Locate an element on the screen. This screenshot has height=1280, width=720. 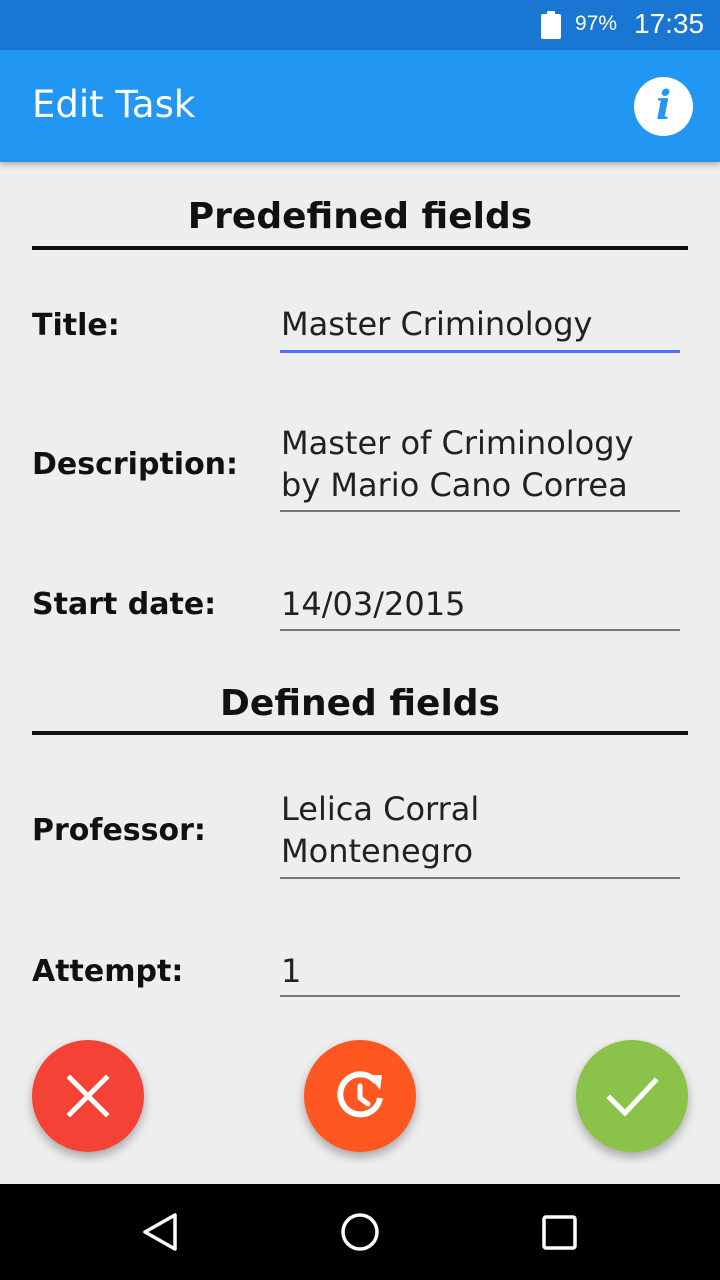
description-line-2: by Mario Cano Correa is located at coordinates (454, 485).